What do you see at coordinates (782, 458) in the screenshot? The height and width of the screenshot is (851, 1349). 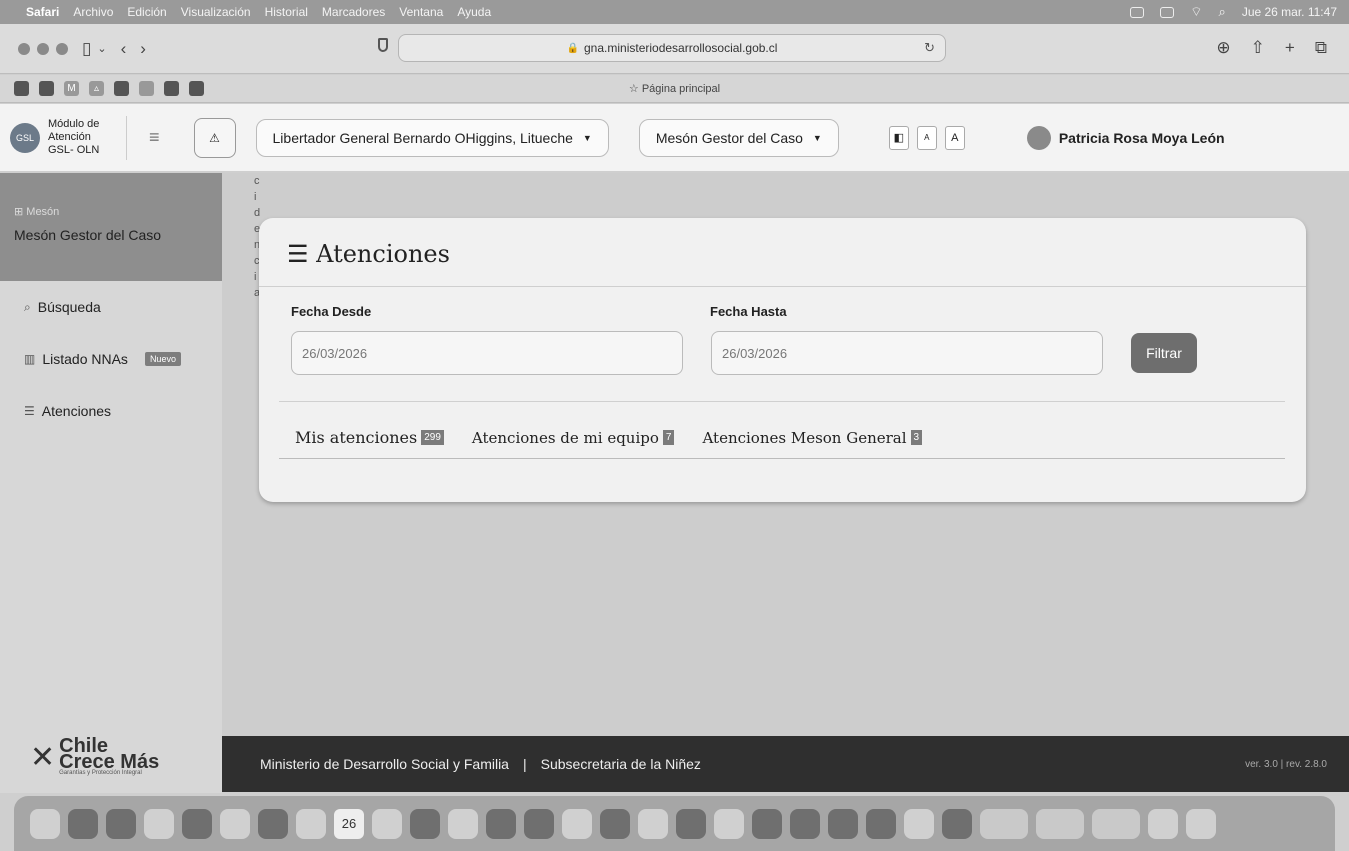 I see `tabs-underline` at bounding box center [782, 458].